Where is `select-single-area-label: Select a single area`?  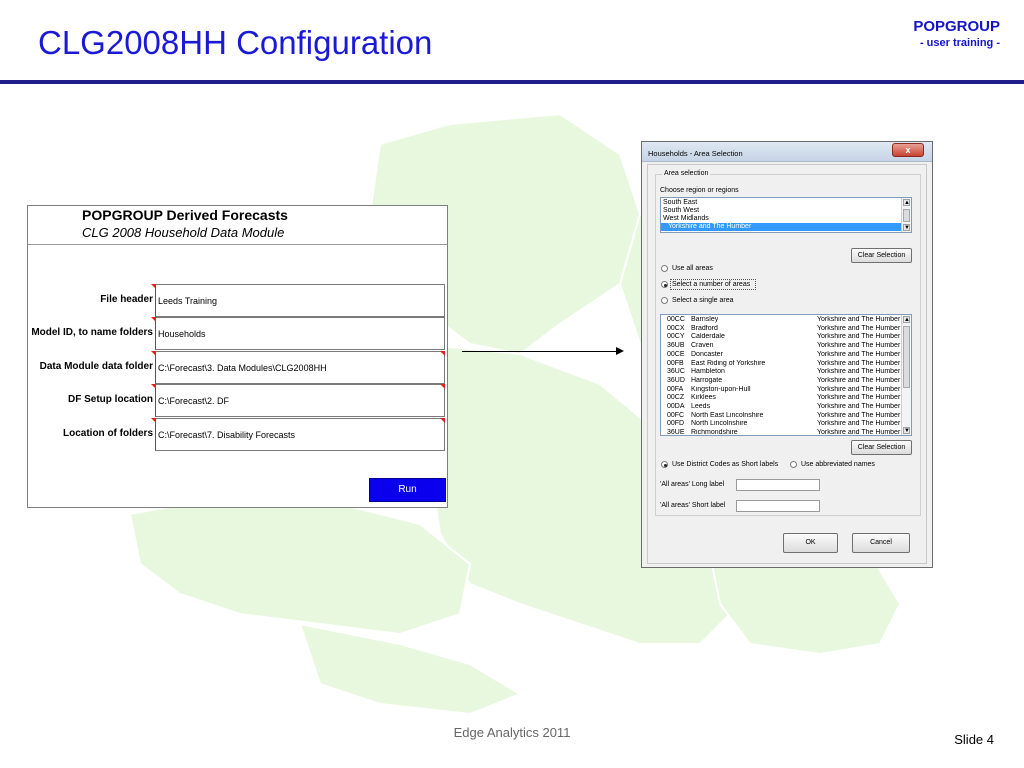
select-single-area-label: Select a single area is located at coordinates (703, 300).